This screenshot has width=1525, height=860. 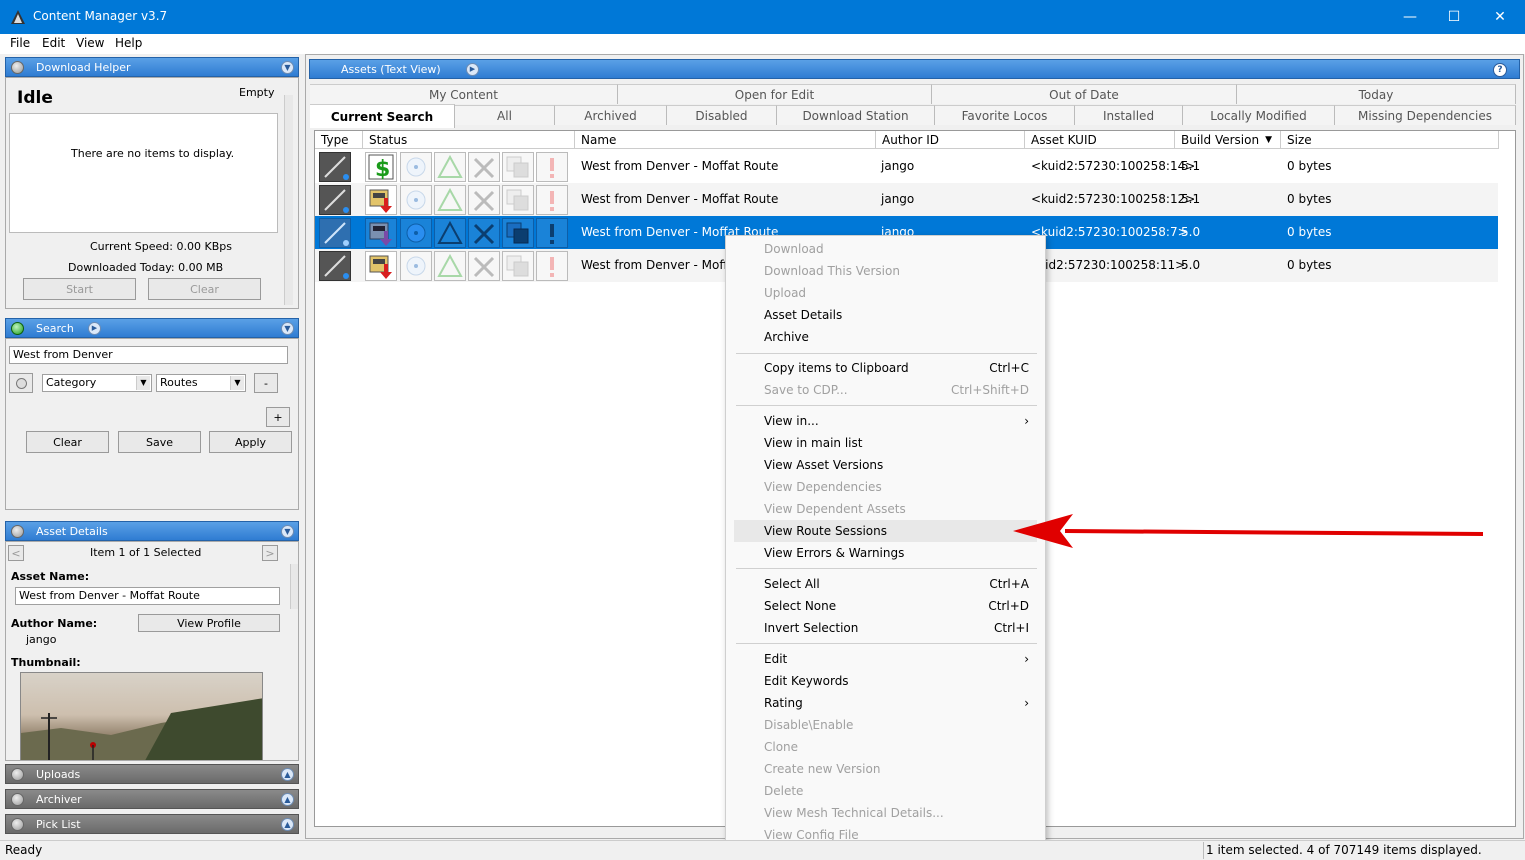 I want to click on menu-item-archive: Archive, so click(x=885, y=337).